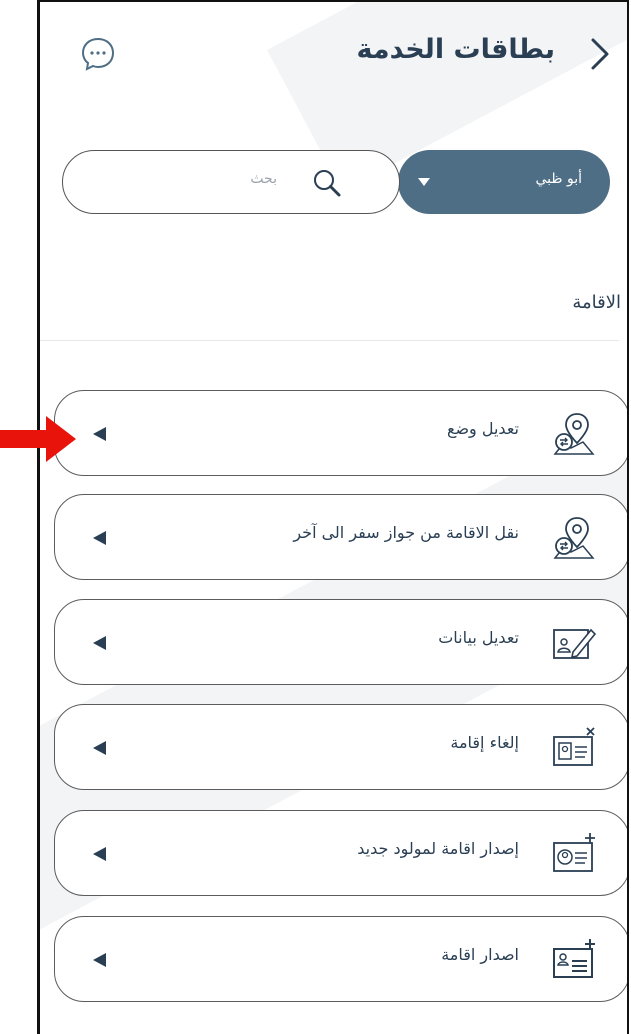 This screenshot has width=631, height=1034. Describe the element at coordinates (480, 954) in the screenshot. I see `service-label: اصدار اقامة` at that location.